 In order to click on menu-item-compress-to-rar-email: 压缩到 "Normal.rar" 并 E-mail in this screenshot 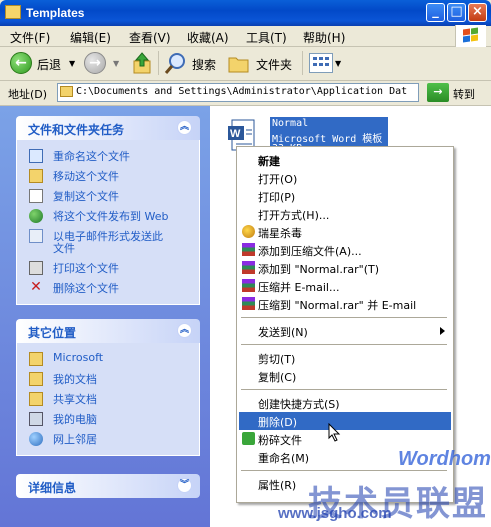, I will do `click(345, 304)`.